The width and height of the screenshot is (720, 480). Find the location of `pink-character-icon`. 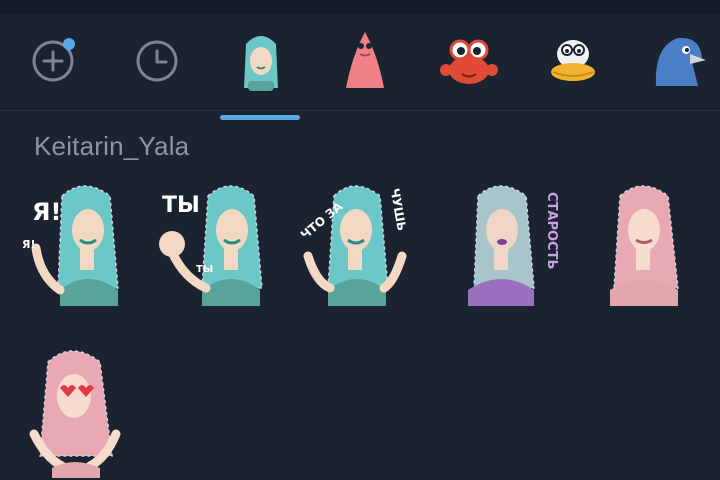

pink-character-icon is located at coordinates (365, 60).